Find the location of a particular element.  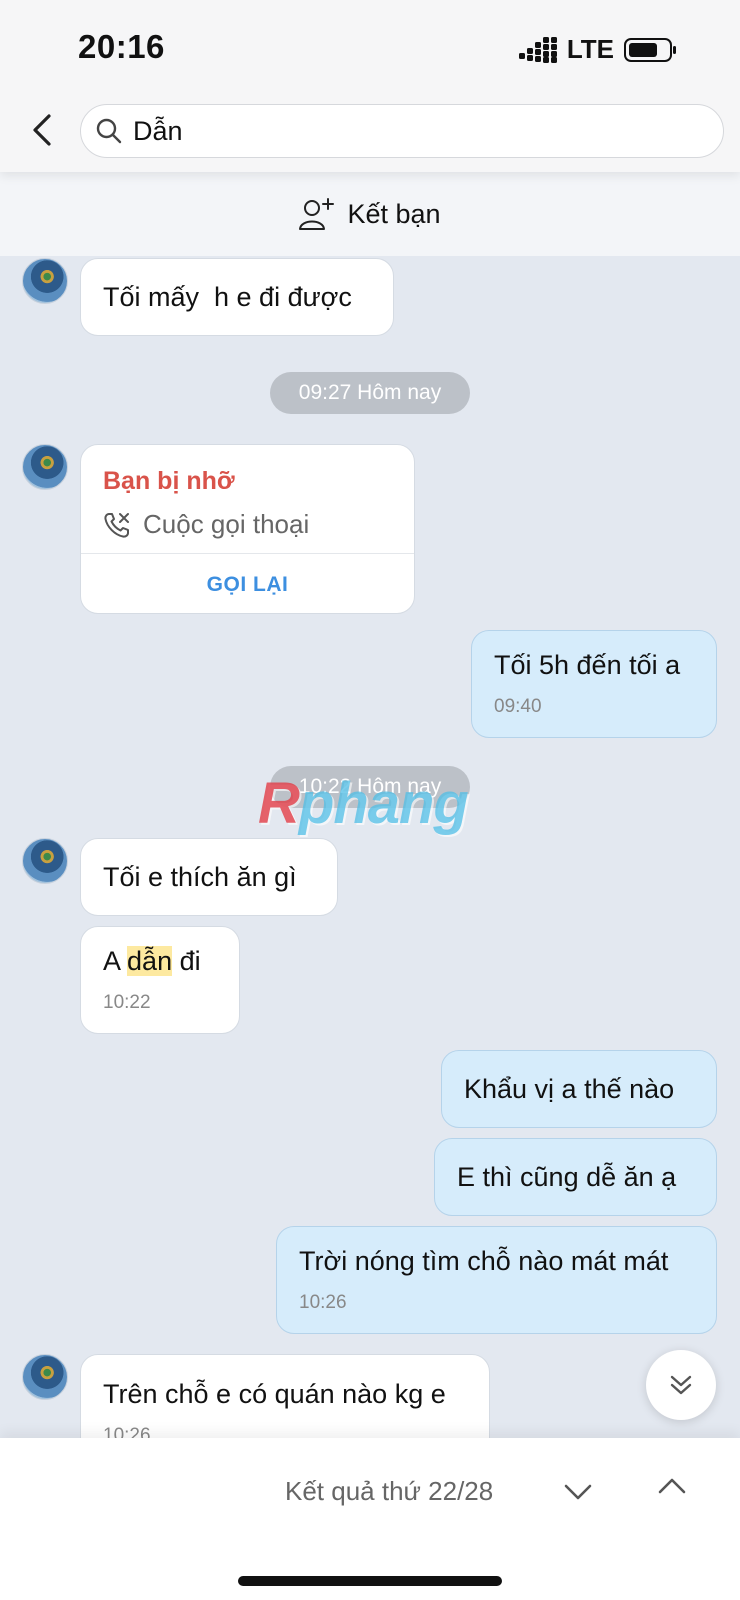

search-value: Dẫn is located at coordinates (158, 131).